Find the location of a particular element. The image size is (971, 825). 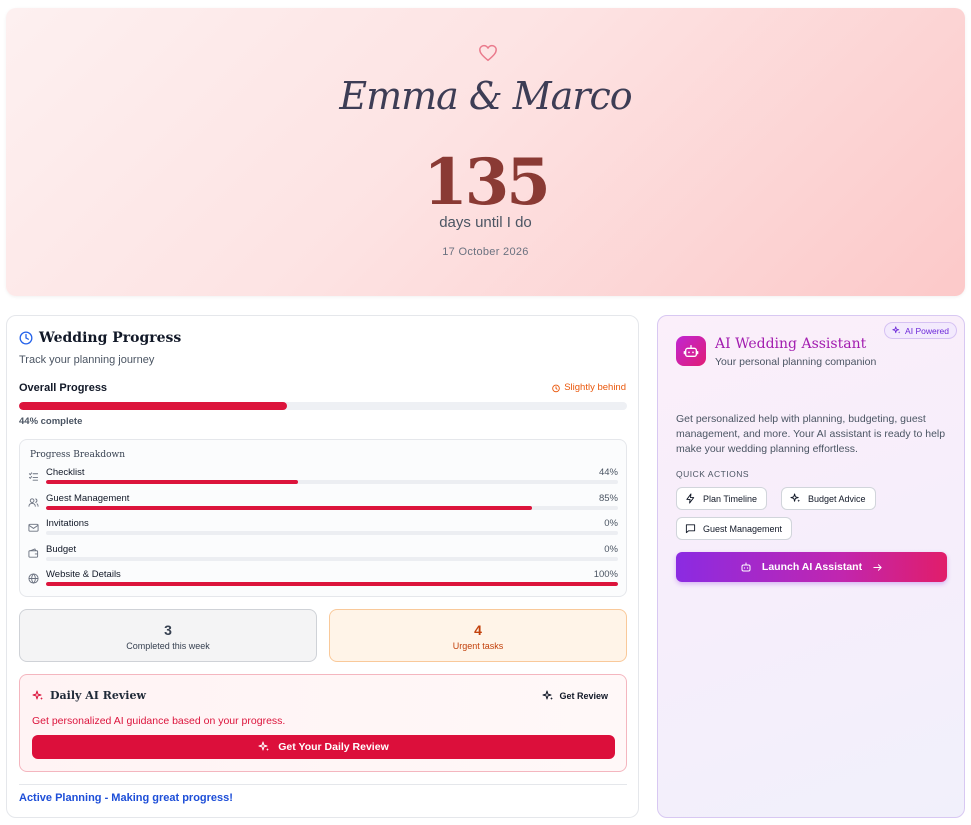

breakdown-label: Guest Management is located at coordinates (88, 498).